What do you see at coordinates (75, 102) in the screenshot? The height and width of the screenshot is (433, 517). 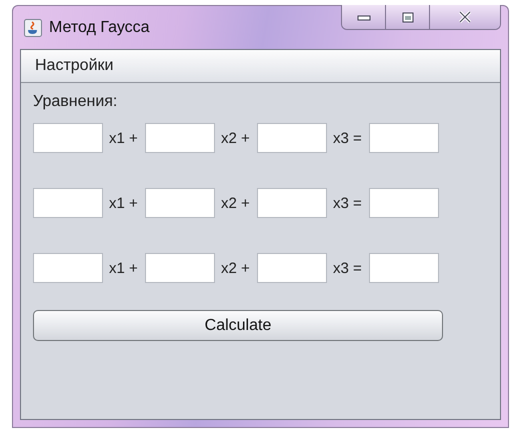 I see `equations-label: Уравнения:` at bounding box center [75, 102].